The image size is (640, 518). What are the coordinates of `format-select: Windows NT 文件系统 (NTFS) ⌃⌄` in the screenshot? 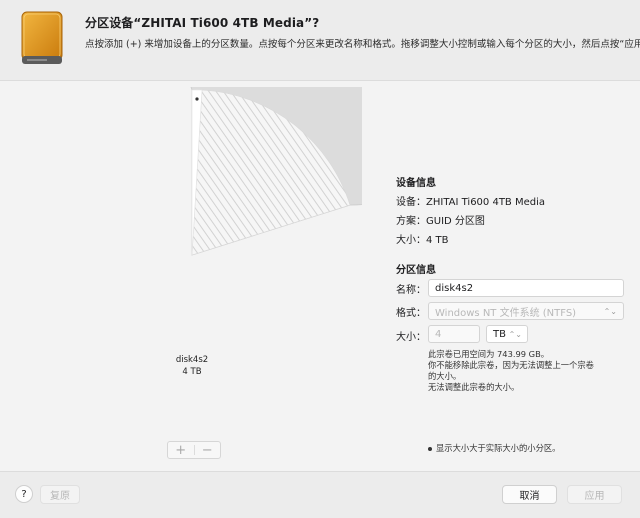 It's located at (526, 311).